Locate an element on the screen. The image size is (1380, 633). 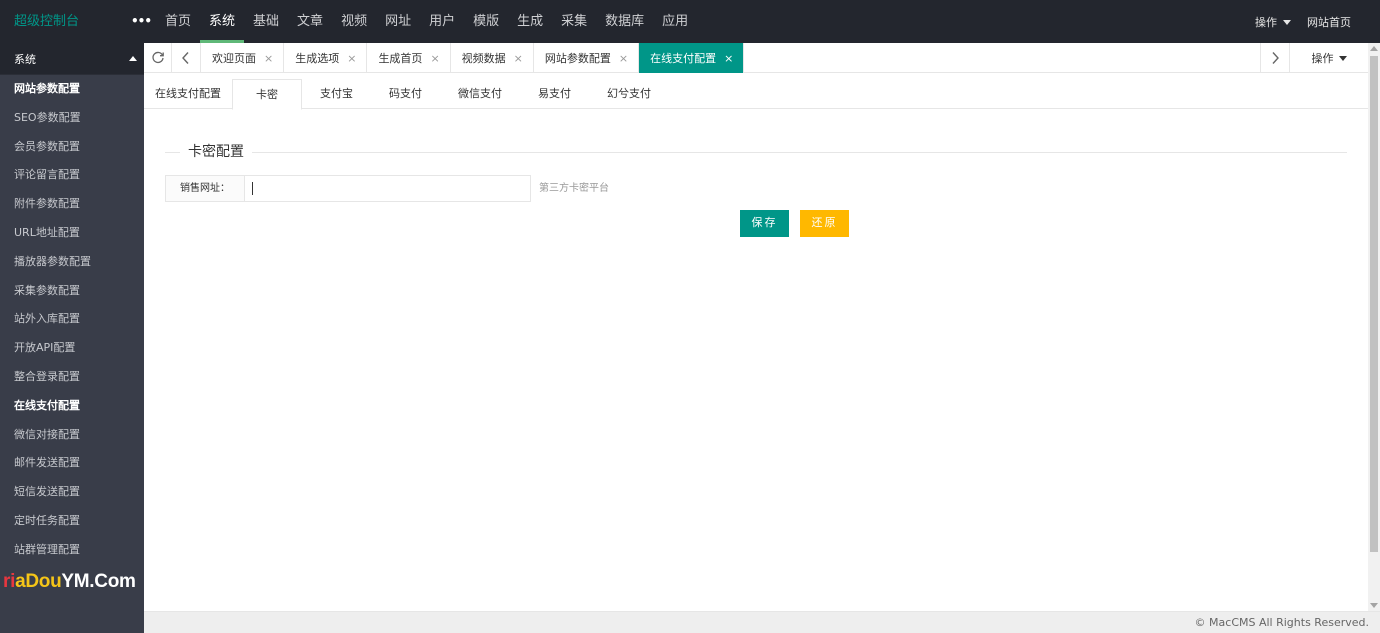
page-tab: 在线支付配置 × is located at coordinates (692, 58).